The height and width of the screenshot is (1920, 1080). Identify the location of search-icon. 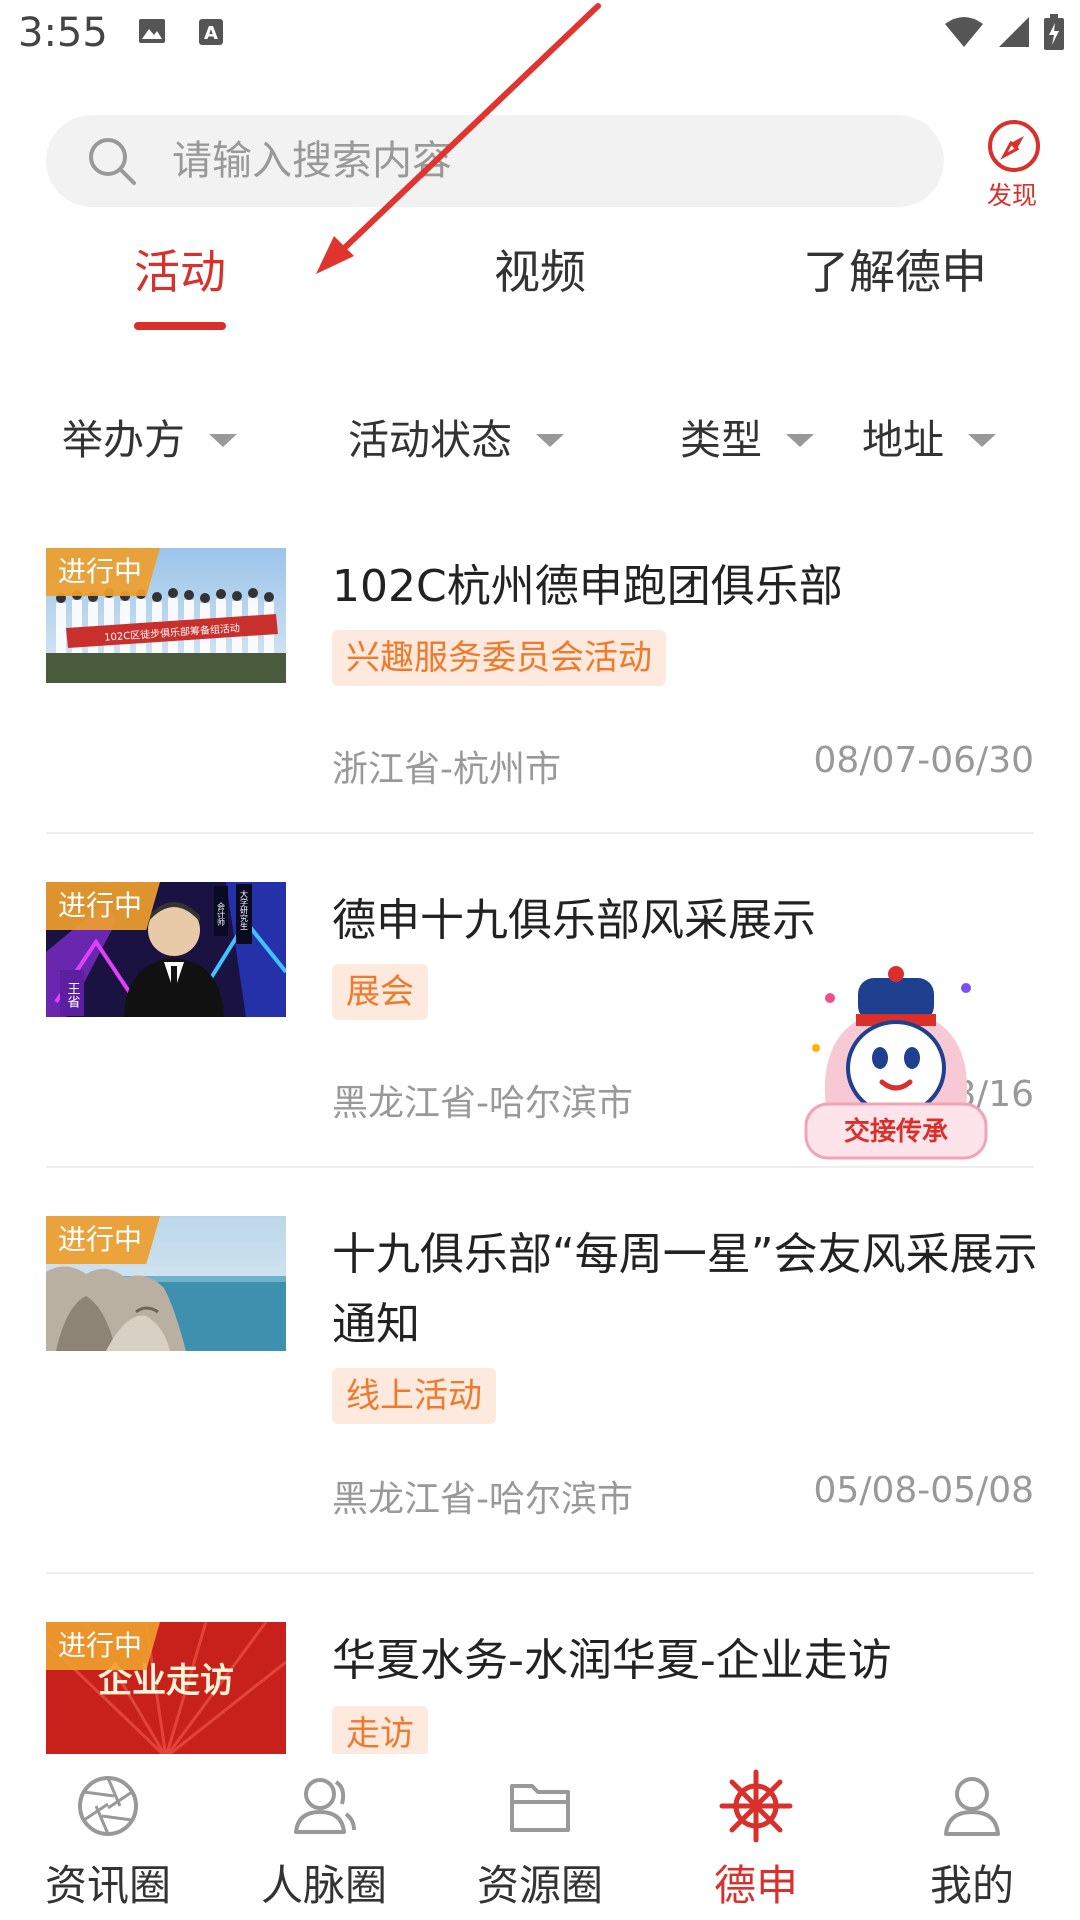
(112, 161).